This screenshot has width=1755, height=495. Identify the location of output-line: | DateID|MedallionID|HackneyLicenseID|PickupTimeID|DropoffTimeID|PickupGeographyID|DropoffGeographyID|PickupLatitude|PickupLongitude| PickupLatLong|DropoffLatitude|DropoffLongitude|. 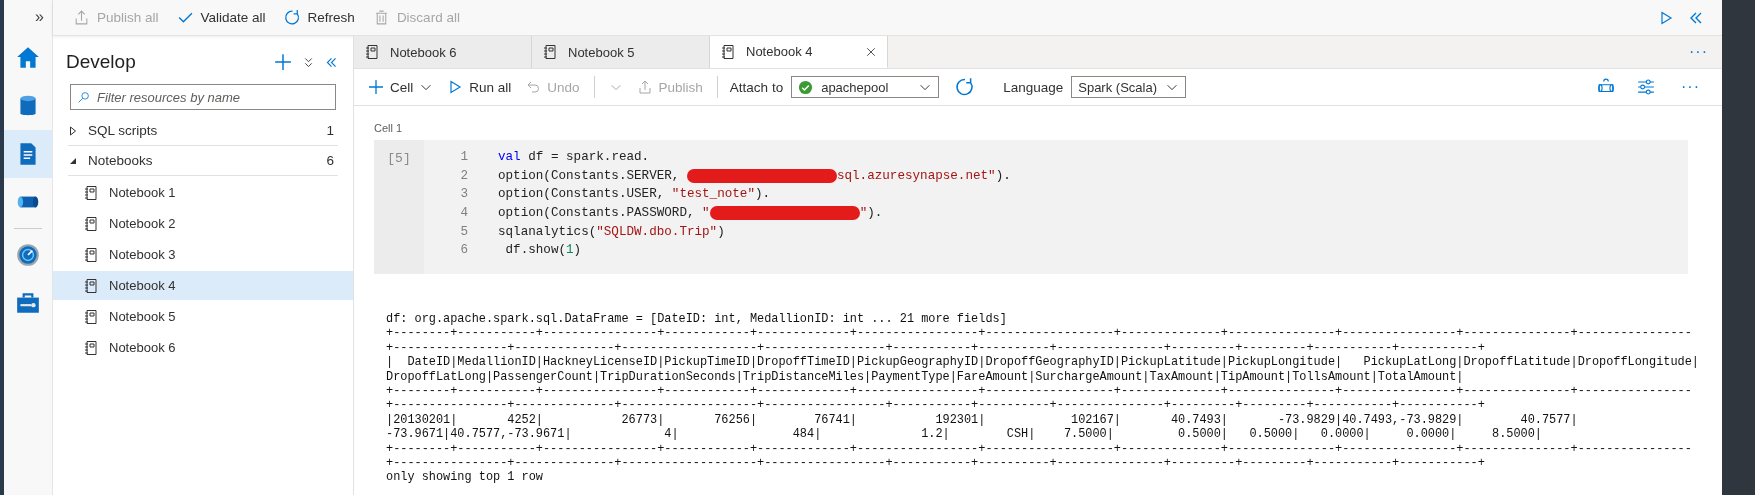
(1040, 362).